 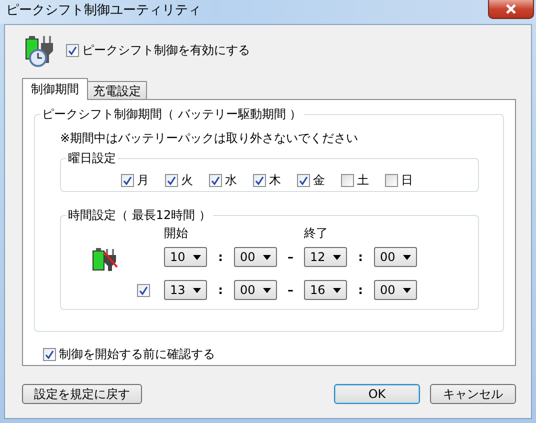 I want to click on battery-unplugged-icon, so click(x=105, y=259).